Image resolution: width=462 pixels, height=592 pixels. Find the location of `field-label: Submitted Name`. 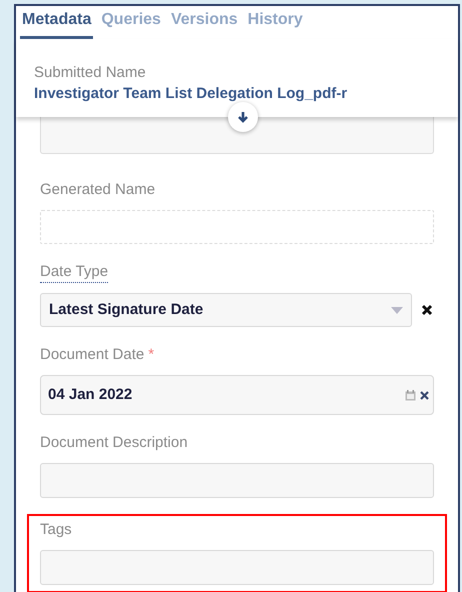

field-label: Submitted Name is located at coordinates (90, 73).